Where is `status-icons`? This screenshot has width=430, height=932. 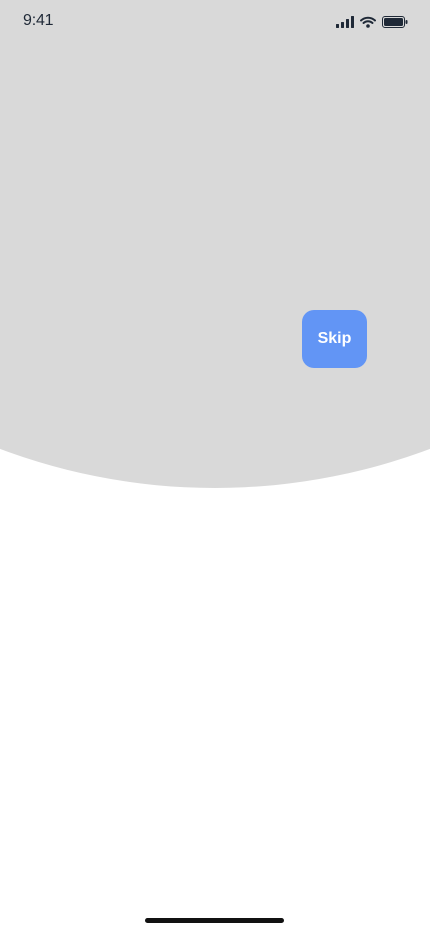 status-icons is located at coordinates (372, 22).